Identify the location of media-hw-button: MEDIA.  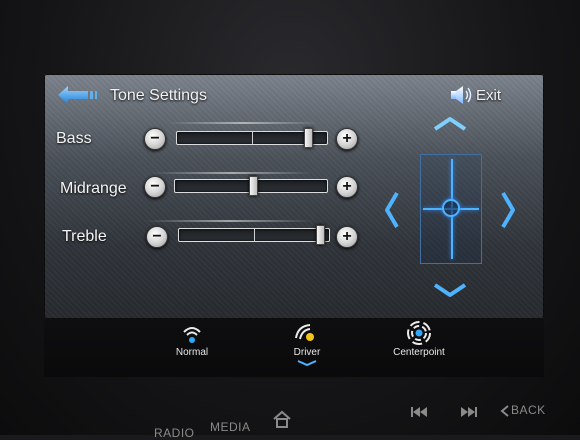
(230, 427).